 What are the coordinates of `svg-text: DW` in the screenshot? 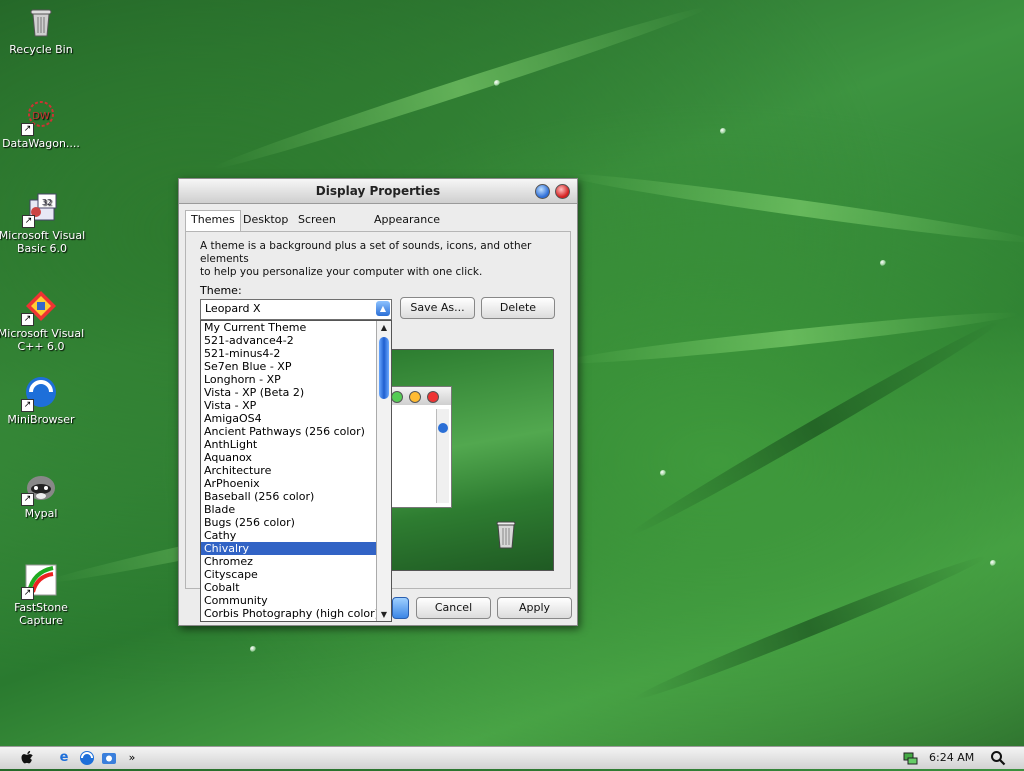 It's located at (41, 116).